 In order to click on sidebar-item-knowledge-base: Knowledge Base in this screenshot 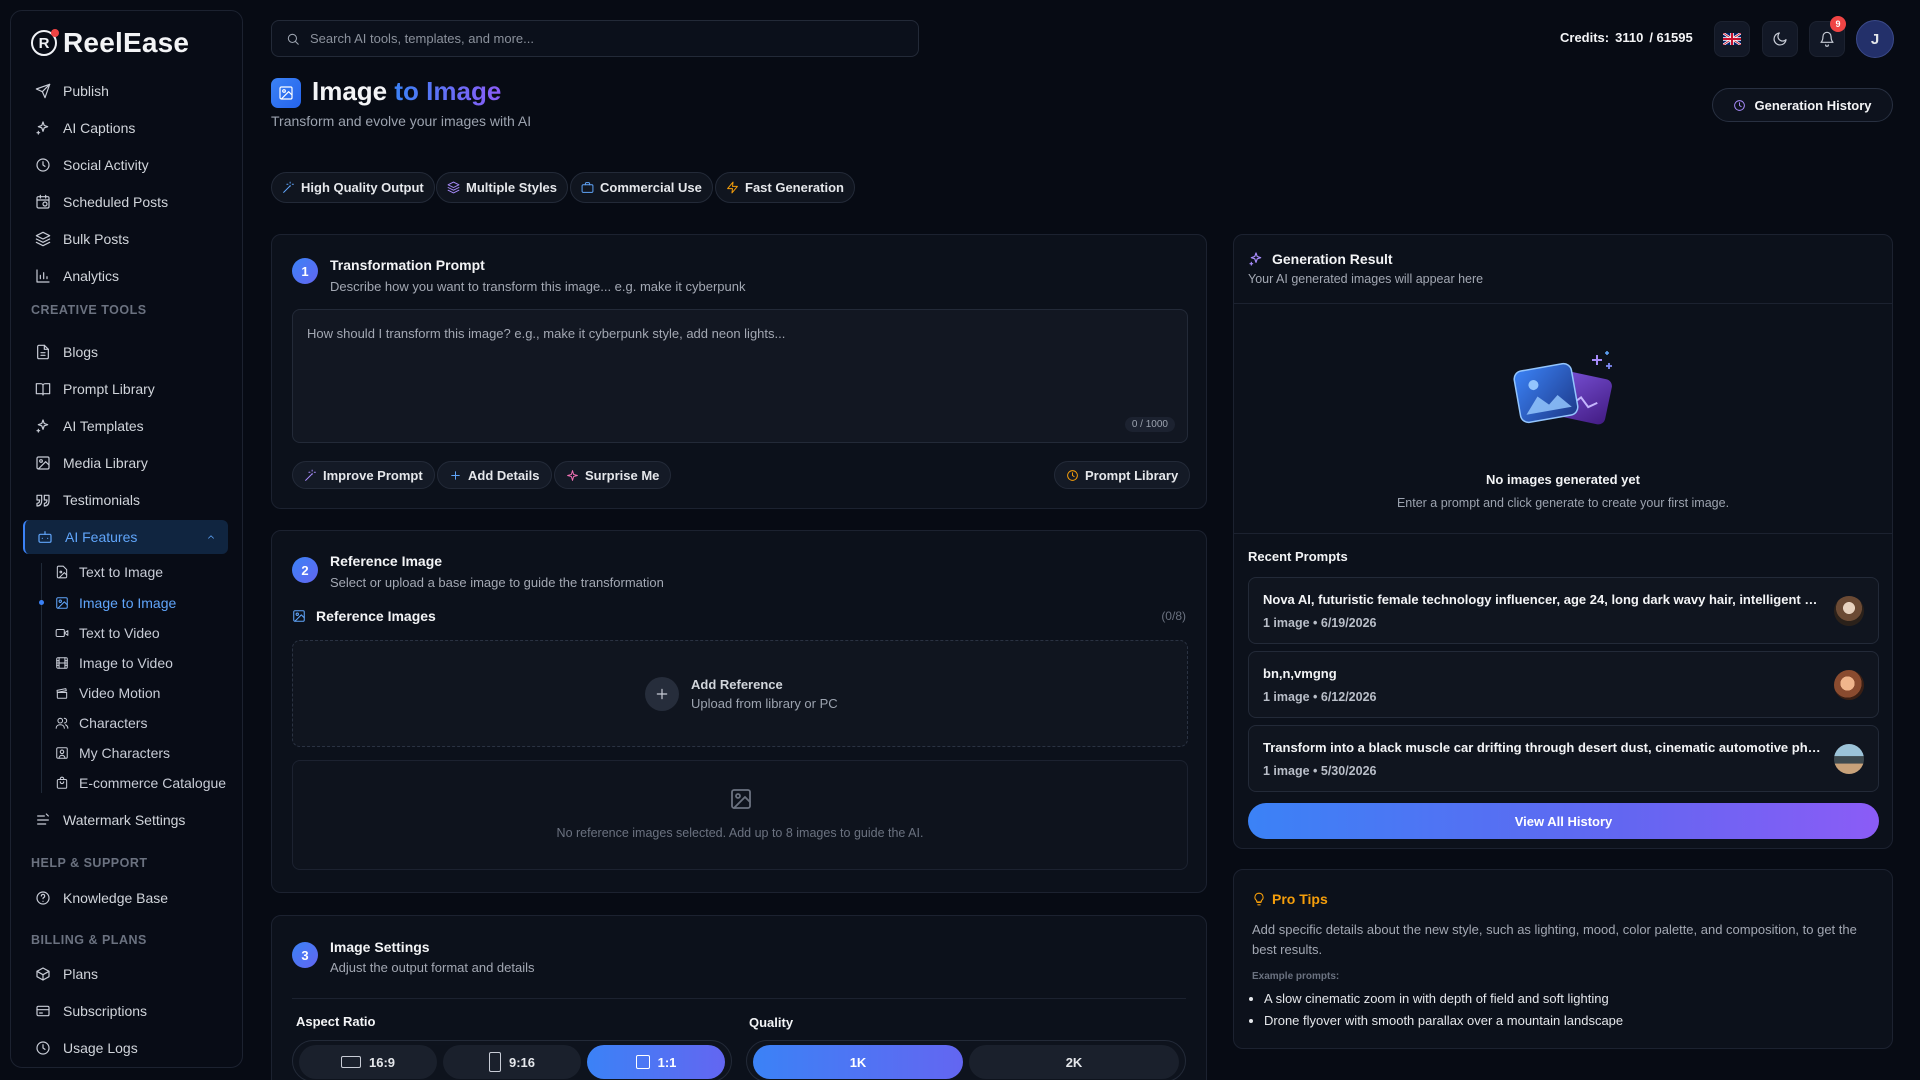, I will do `click(125, 898)`.